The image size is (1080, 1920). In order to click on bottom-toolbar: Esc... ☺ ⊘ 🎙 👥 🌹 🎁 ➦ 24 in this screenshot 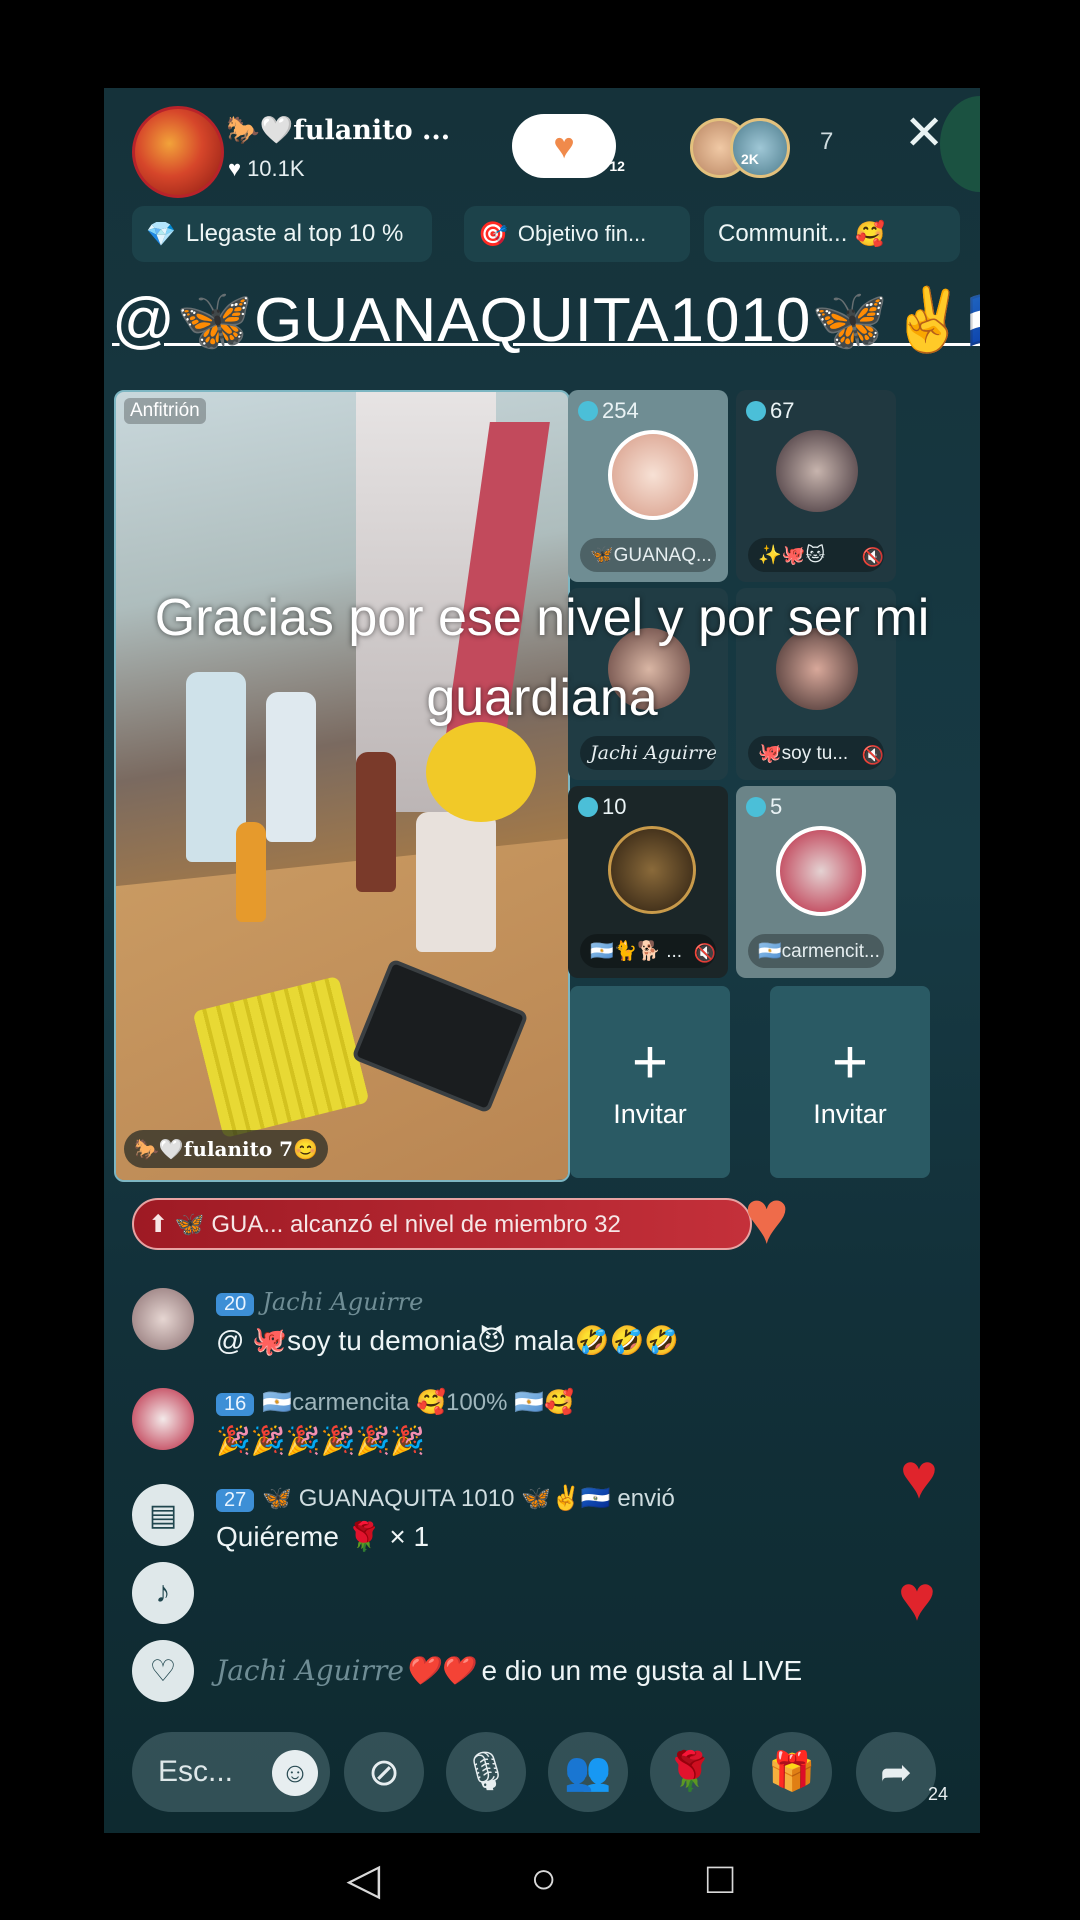, I will do `click(551, 1769)`.